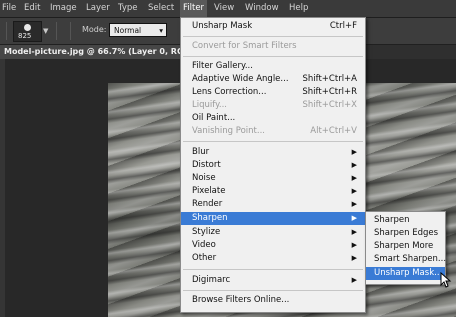  What do you see at coordinates (273, 245) in the screenshot?
I see `menu-item-video: Video ▶` at bounding box center [273, 245].